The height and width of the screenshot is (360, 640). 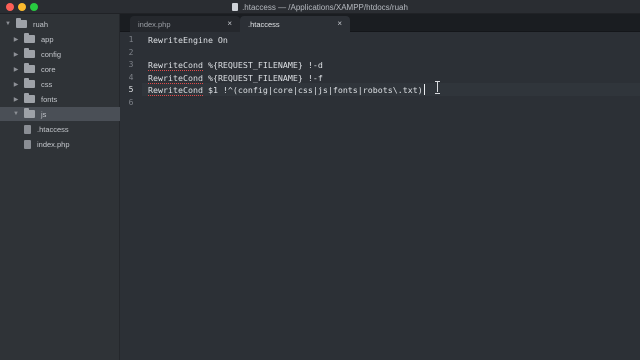 What do you see at coordinates (380, 23) in the screenshot?
I see `tab-bar: index.php × .htaccess ×` at bounding box center [380, 23].